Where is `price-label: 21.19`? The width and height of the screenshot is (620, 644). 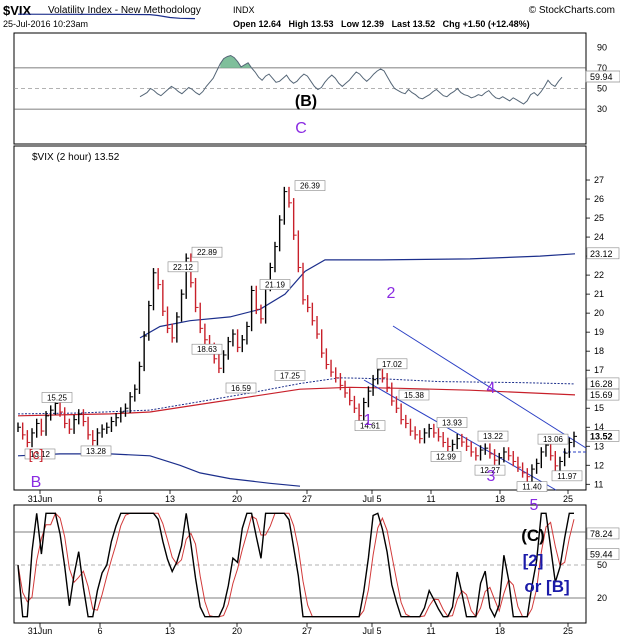 price-label: 21.19 is located at coordinates (275, 285).